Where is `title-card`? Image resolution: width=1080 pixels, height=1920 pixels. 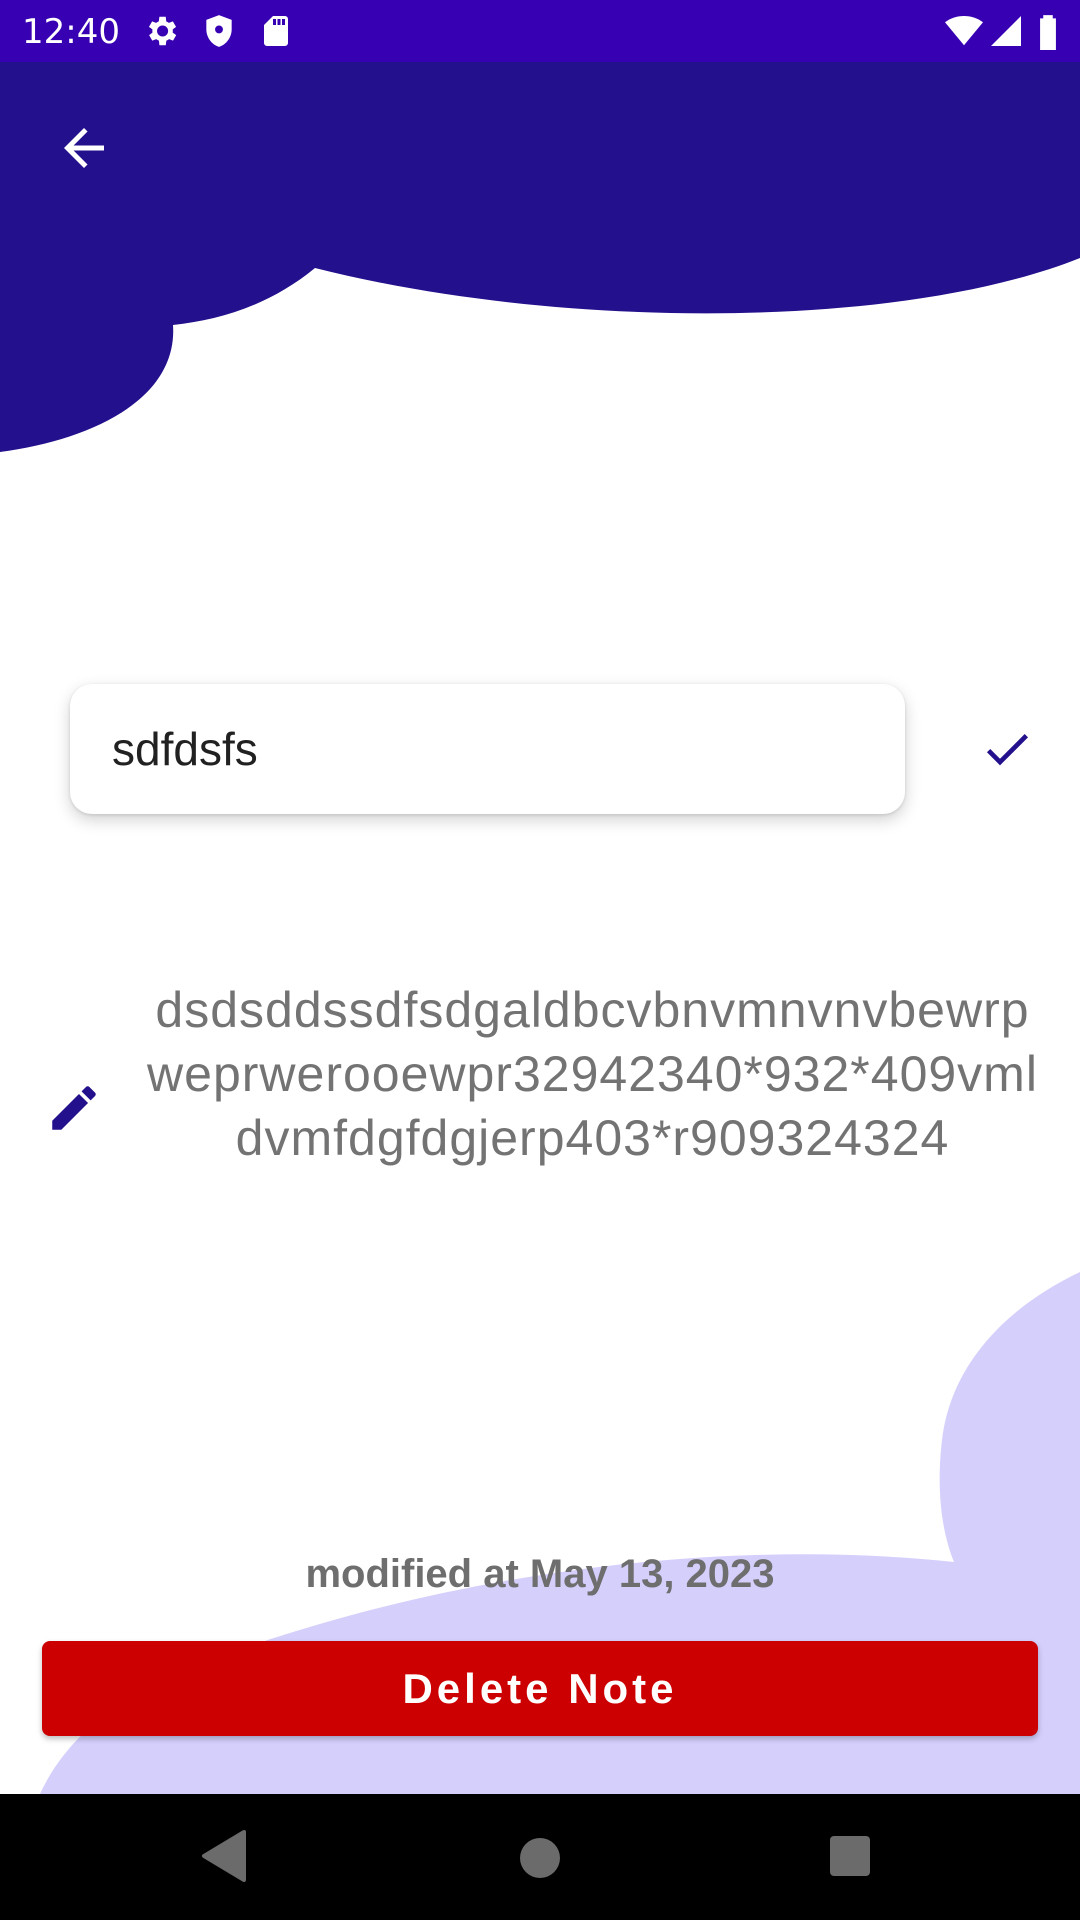
title-card is located at coordinates (487, 749).